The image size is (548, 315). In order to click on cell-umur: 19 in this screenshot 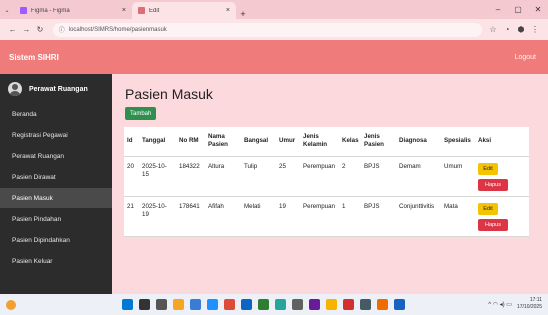, I will do `click(288, 216)`.